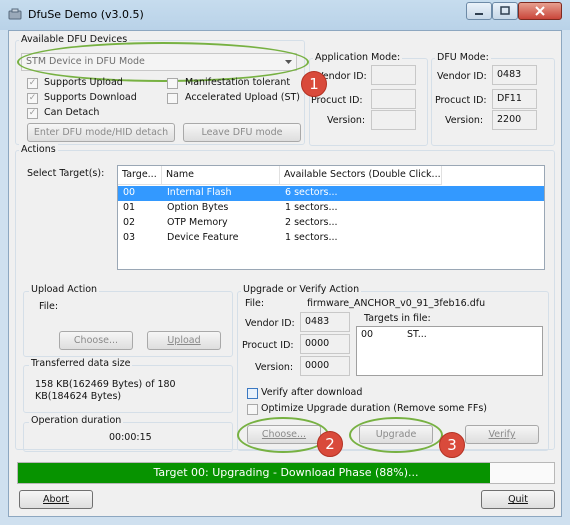 The width and height of the screenshot is (570, 525). Describe the element at coordinates (130, 437) in the screenshot. I see `duration-value: 00:00:15` at that location.